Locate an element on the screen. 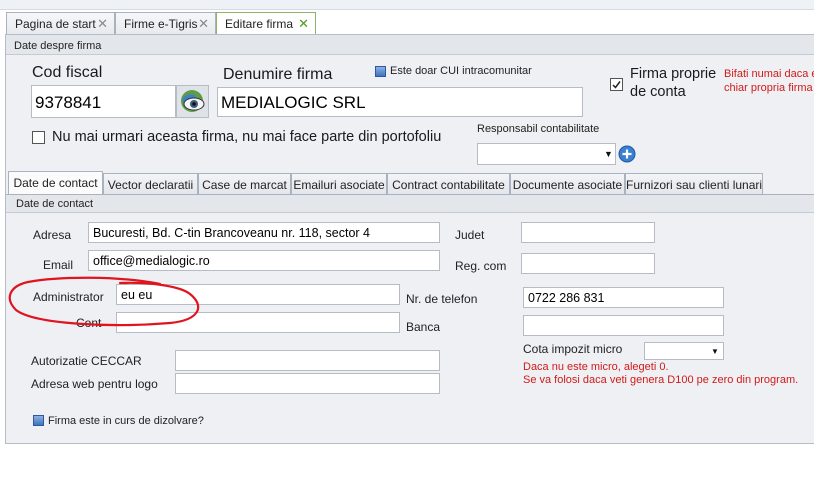  banca-input is located at coordinates (623, 325).